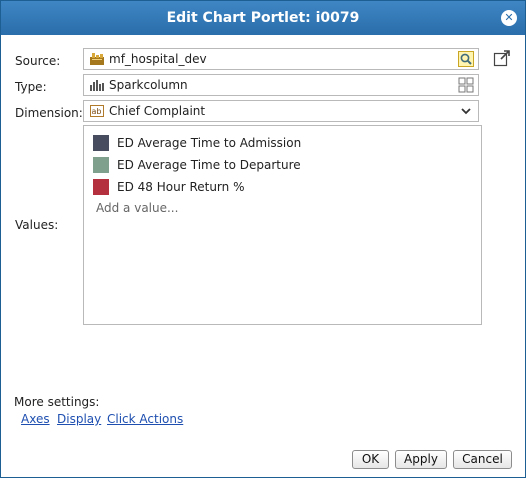 The image size is (526, 478). I want to click on text-field-icon: ab, so click(97, 111).